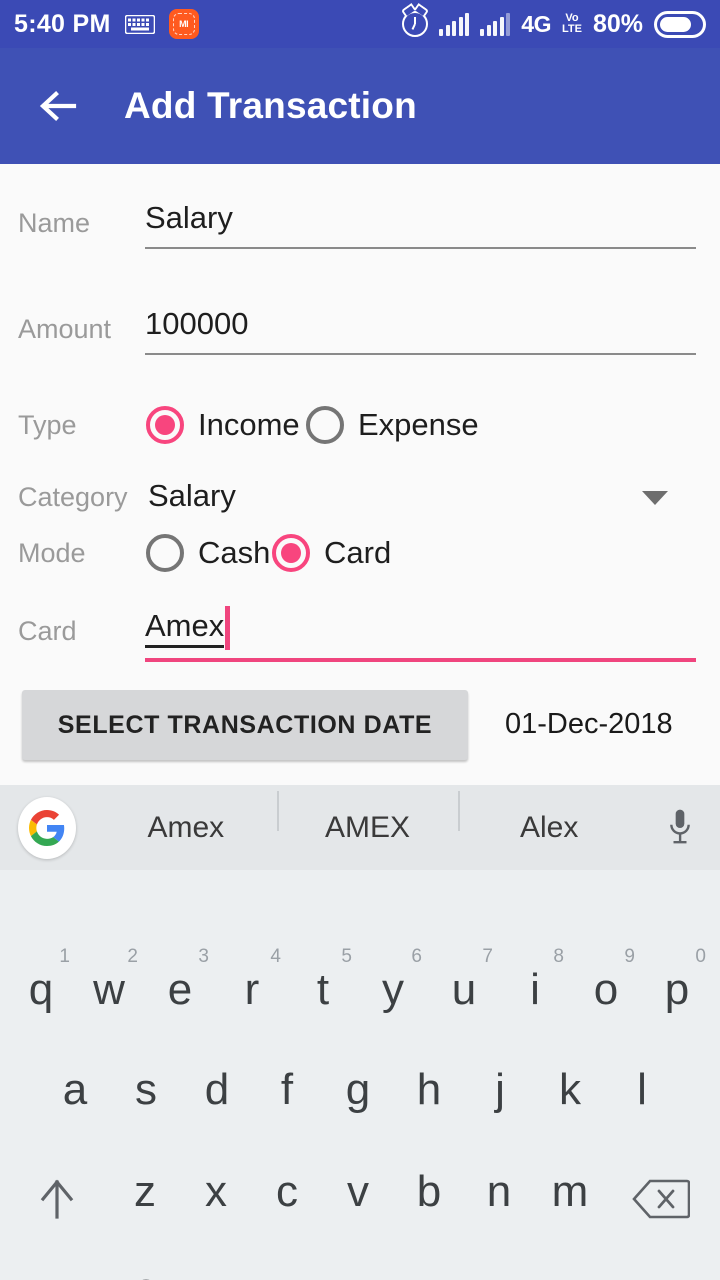 This screenshot has width=720, height=1280. What do you see at coordinates (62, 1275) in the screenshot?
I see `symbols-key: ?123` at bounding box center [62, 1275].